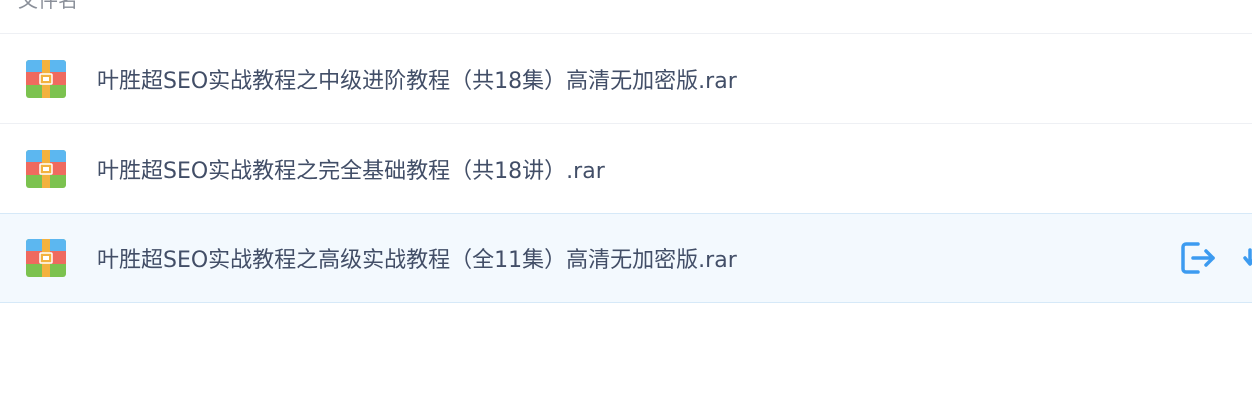  Describe the element at coordinates (417, 258) in the screenshot. I see `file-name: 叶胜超SEO实战教程之高级实战教程（全11集）高清无加密版.rar` at that location.